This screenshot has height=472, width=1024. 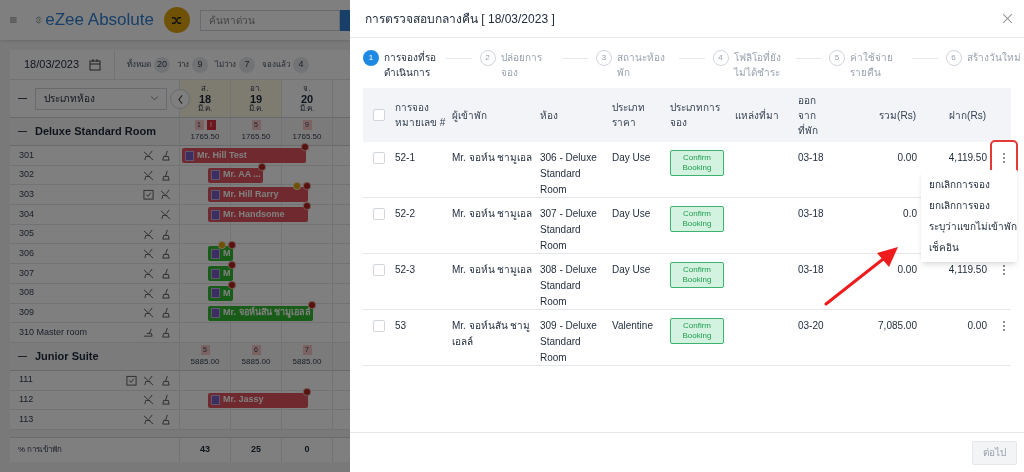 What do you see at coordinates (95, 64) in the screenshot?
I see `calendar-icon` at bounding box center [95, 64].